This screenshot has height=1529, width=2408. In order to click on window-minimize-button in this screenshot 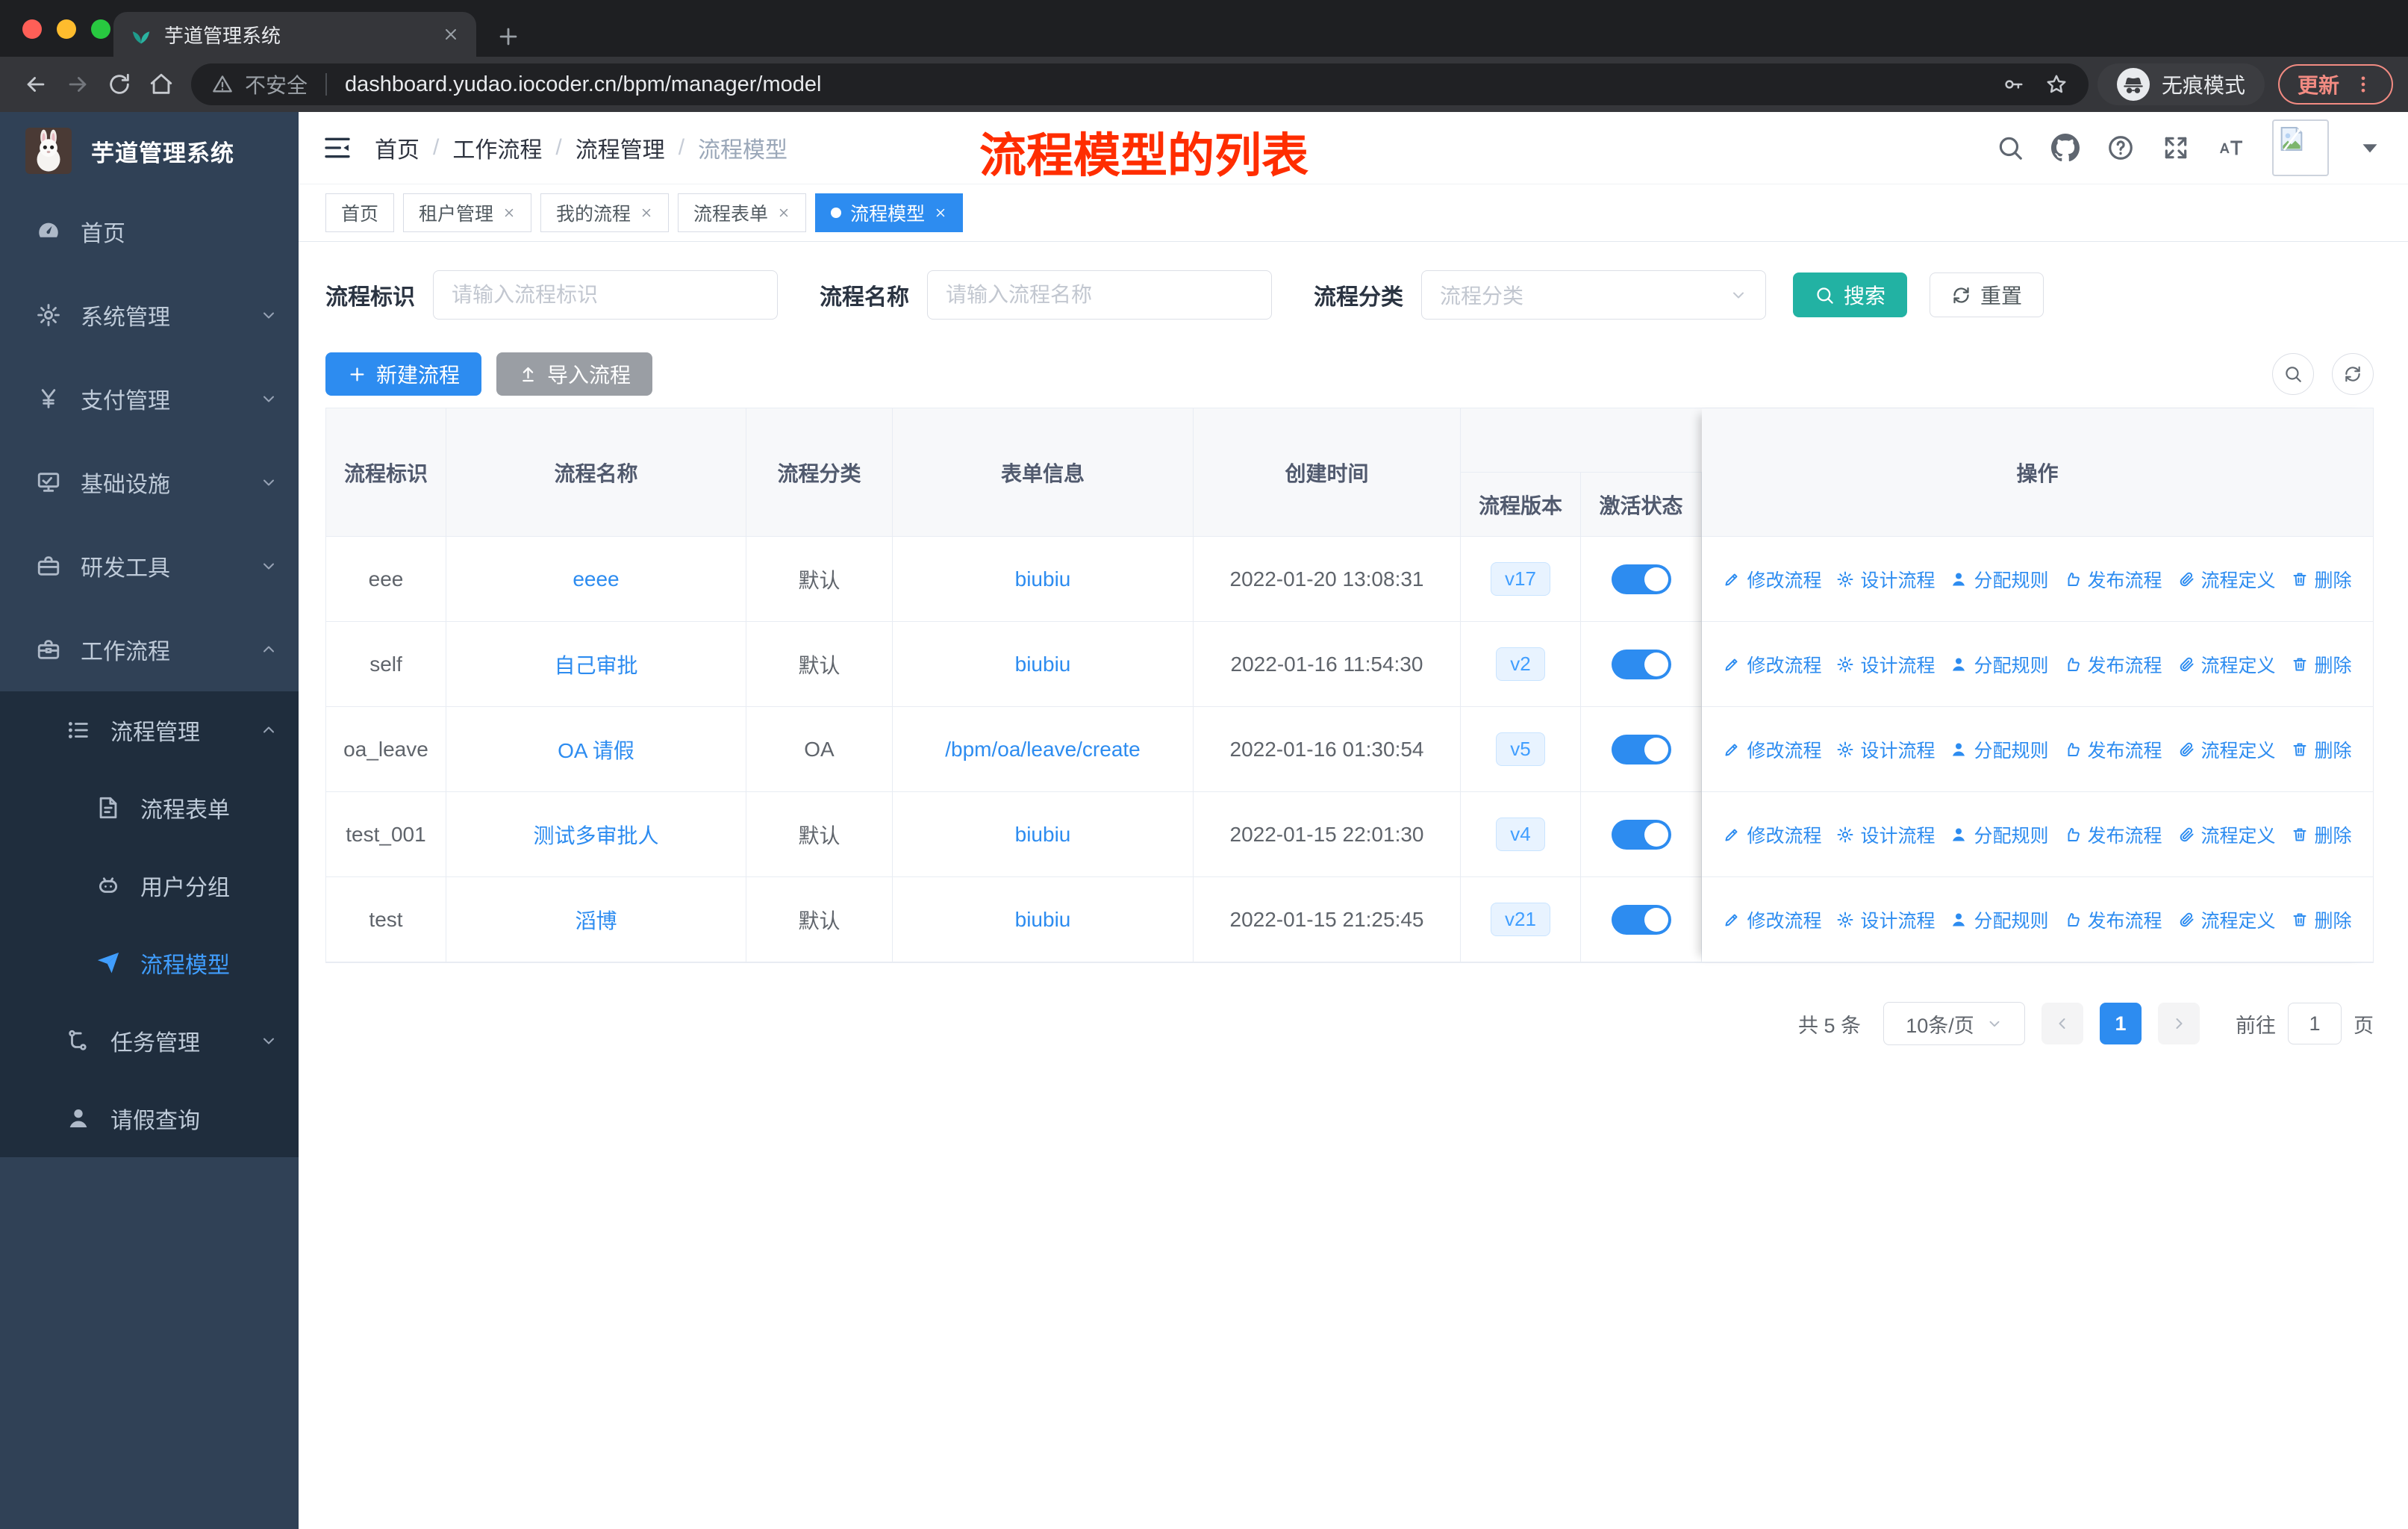, I will do `click(66, 29)`.